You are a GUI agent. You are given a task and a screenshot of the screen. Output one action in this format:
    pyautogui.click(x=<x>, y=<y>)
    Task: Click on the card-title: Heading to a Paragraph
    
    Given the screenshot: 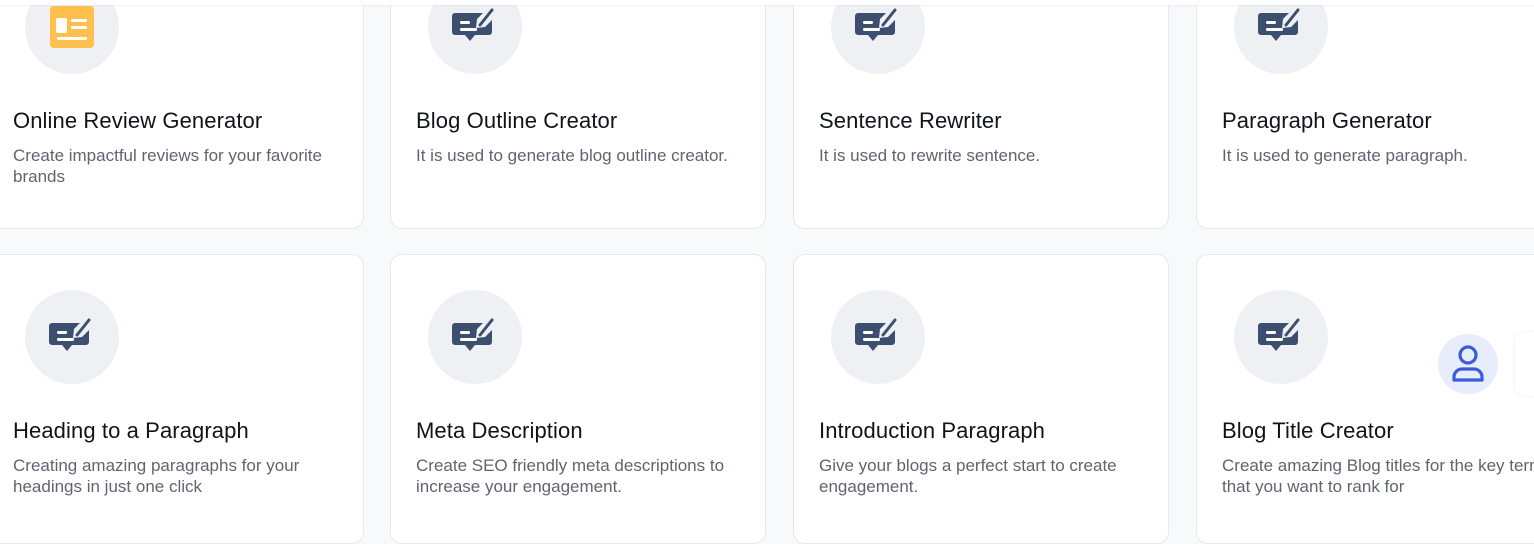 What is the action you would take?
    pyautogui.click(x=131, y=430)
    